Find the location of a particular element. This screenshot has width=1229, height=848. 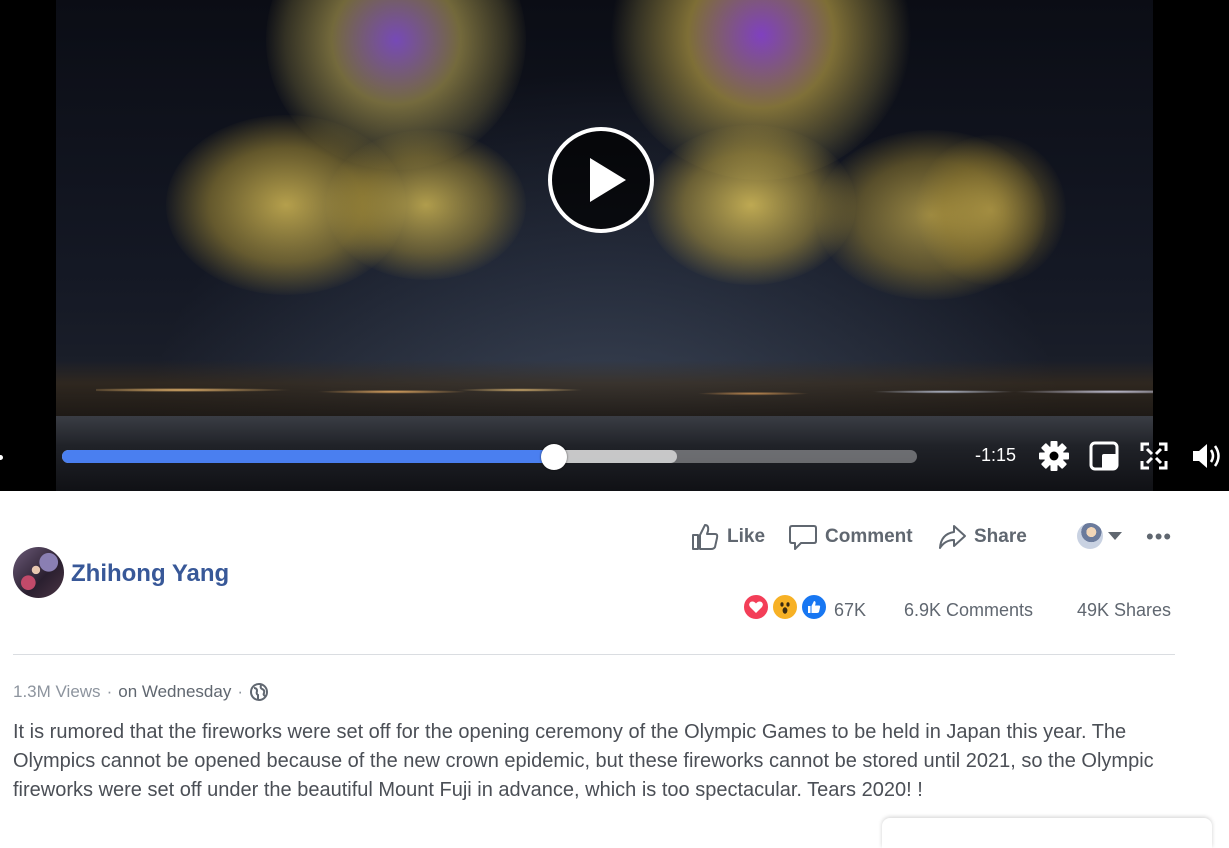

view-count: 1.3M Views is located at coordinates (57, 691).